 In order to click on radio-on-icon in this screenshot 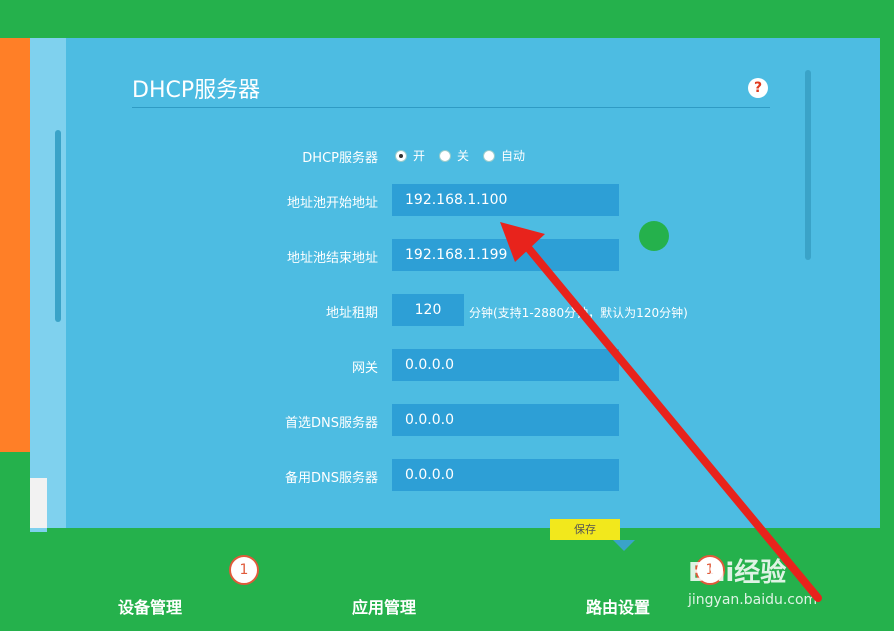, I will do `click(401, 155)`.